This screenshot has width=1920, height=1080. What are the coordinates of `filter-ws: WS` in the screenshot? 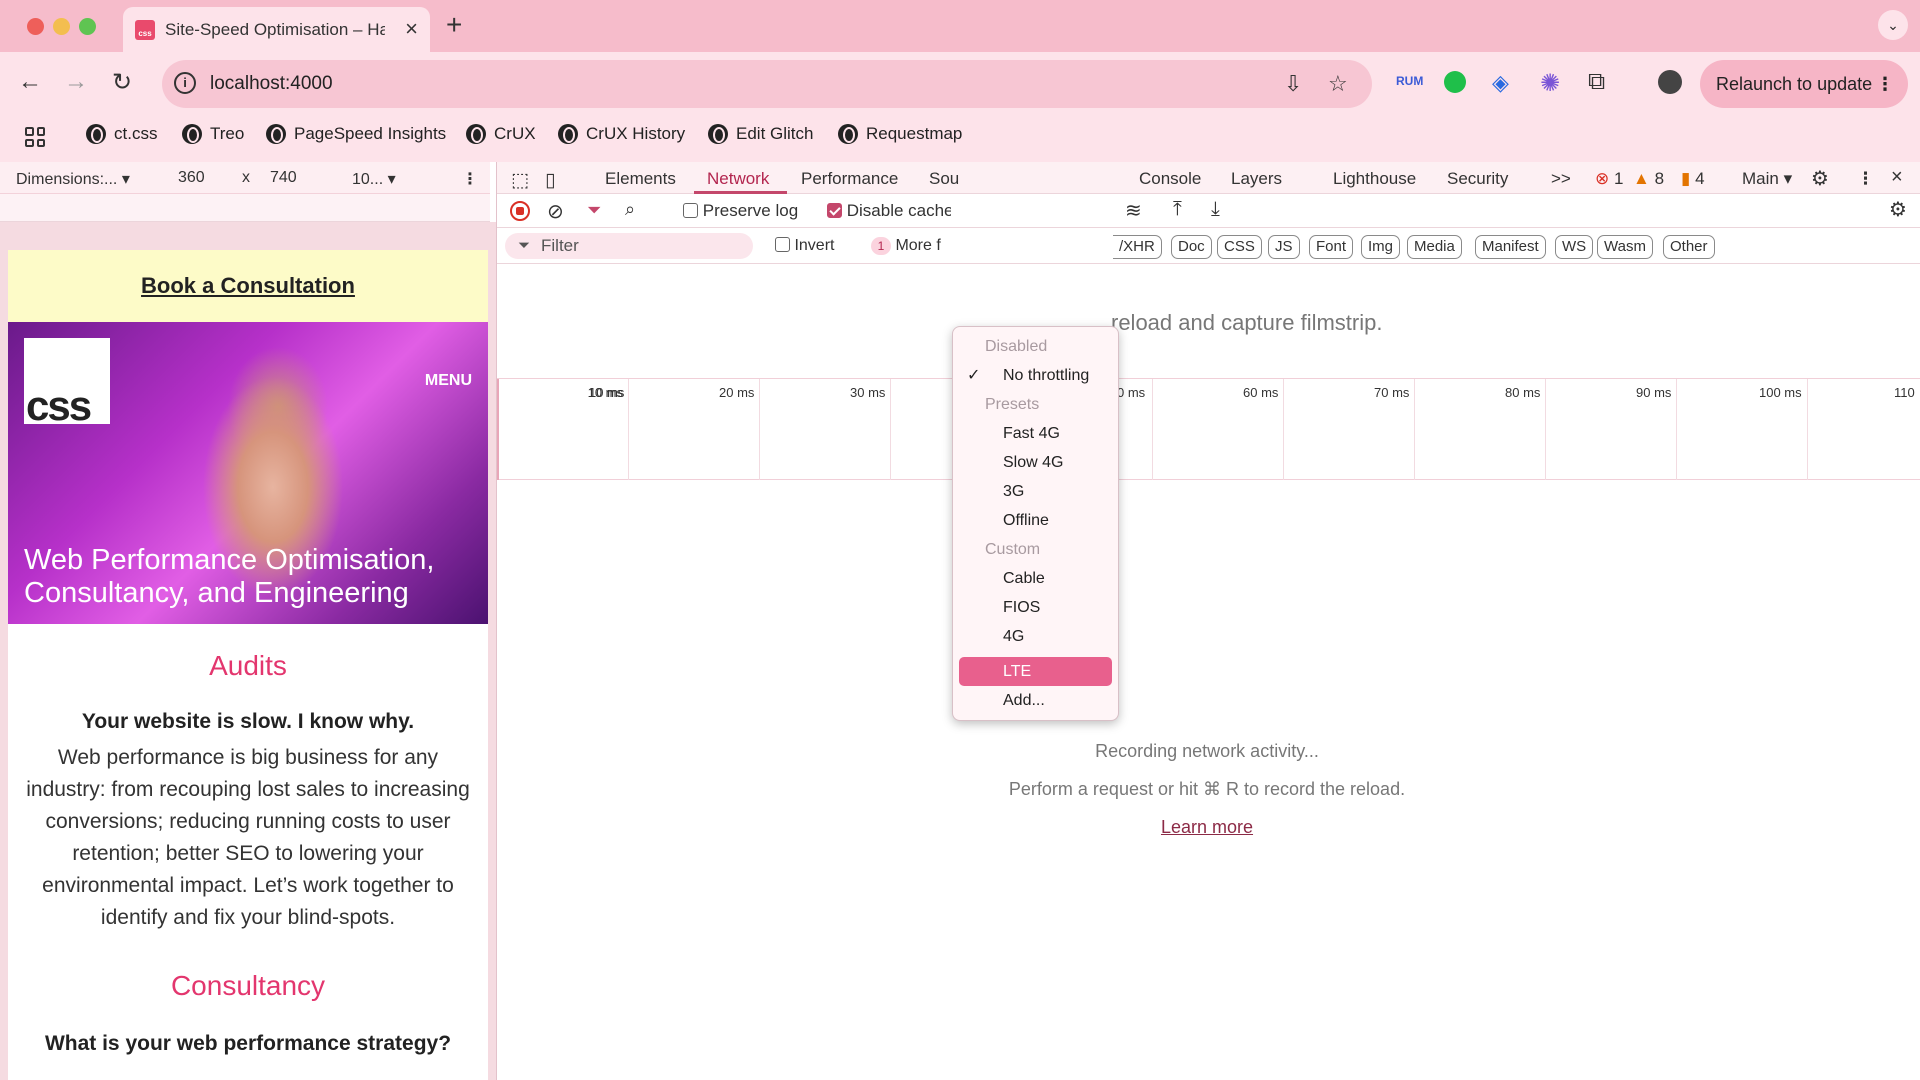 It's located at (1574, 247).